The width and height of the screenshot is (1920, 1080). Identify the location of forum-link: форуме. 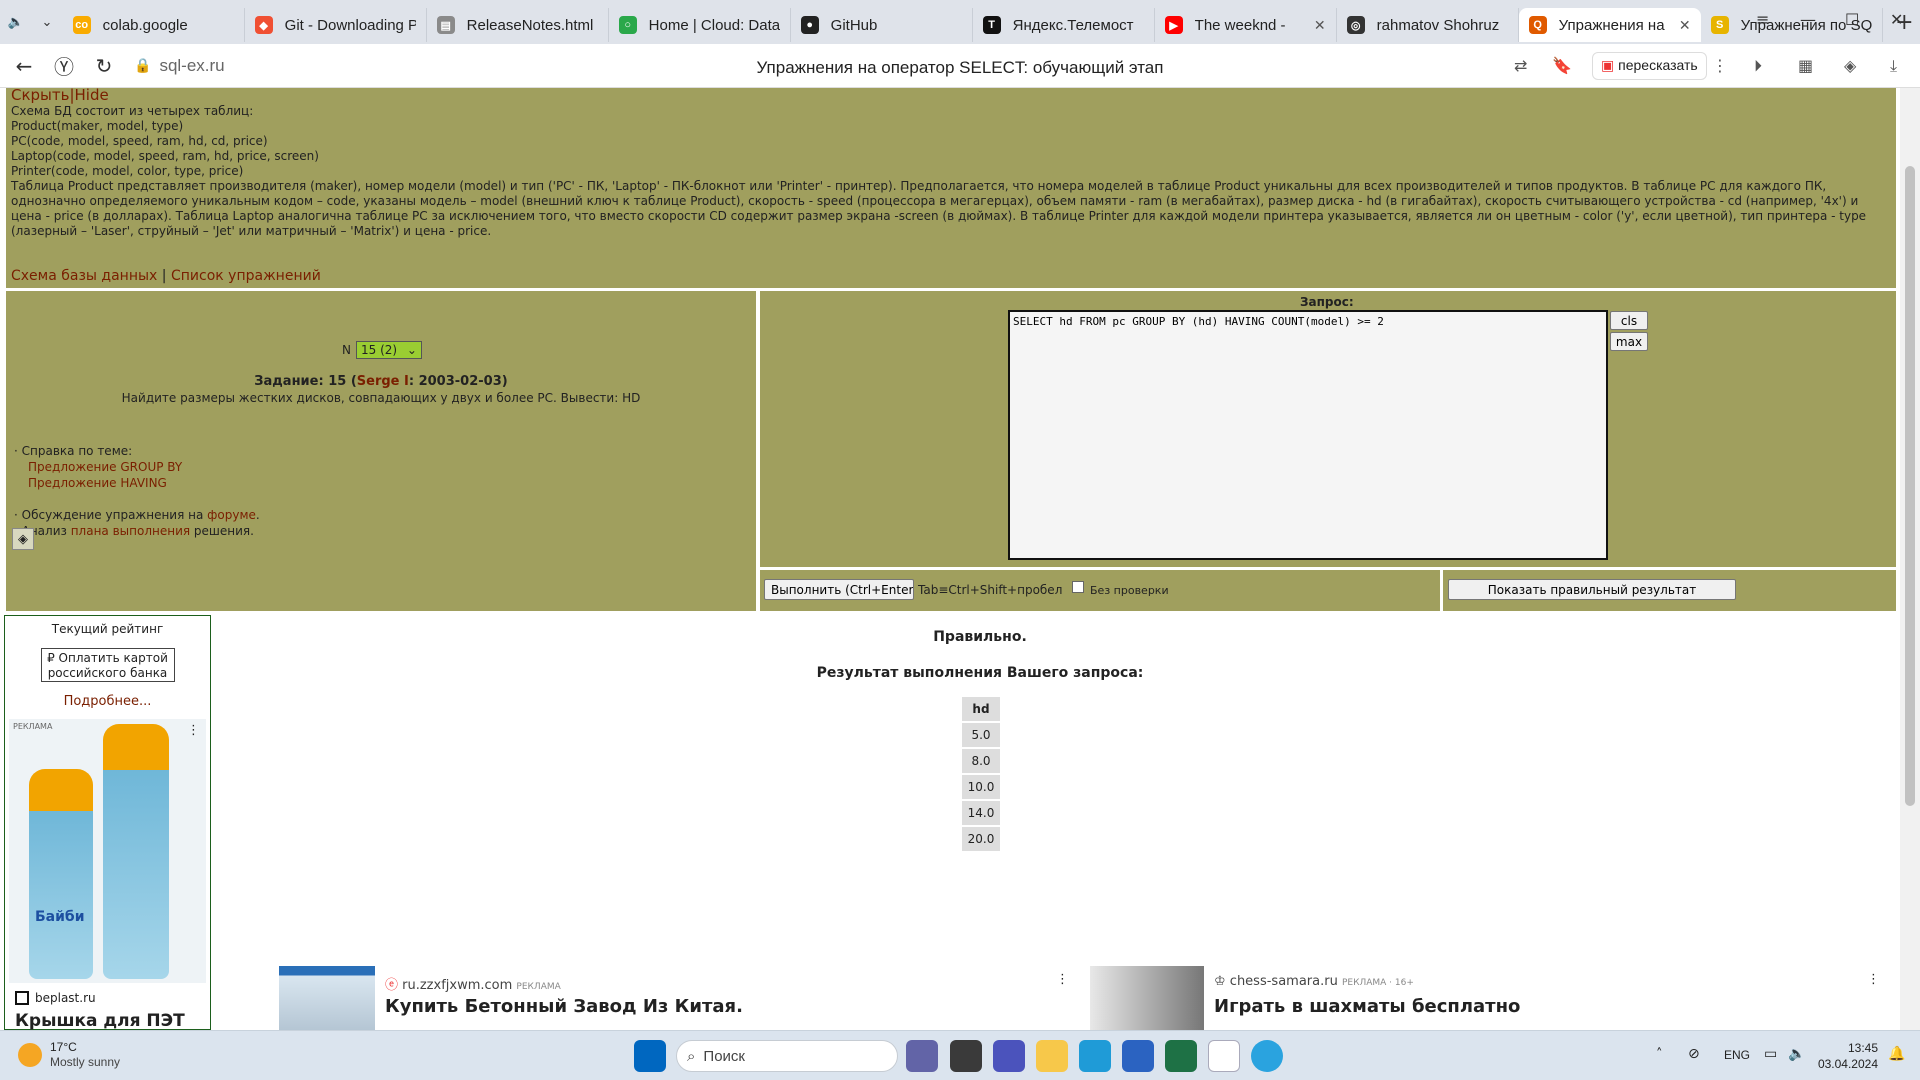
(231, 515).